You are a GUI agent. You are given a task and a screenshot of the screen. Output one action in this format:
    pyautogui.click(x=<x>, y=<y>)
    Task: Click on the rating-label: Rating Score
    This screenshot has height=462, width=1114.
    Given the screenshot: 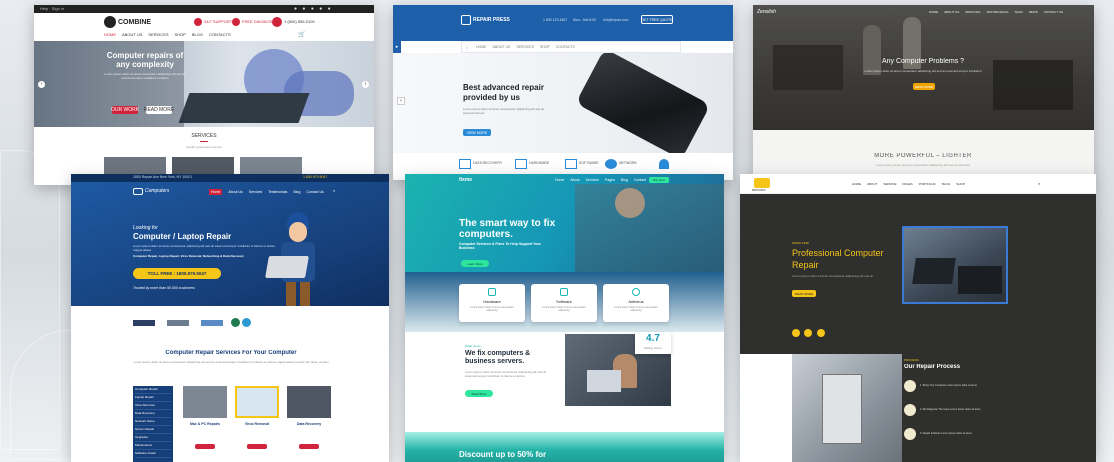 What is the action you would take?
    pyautogui.click(x=653, y=348)
    